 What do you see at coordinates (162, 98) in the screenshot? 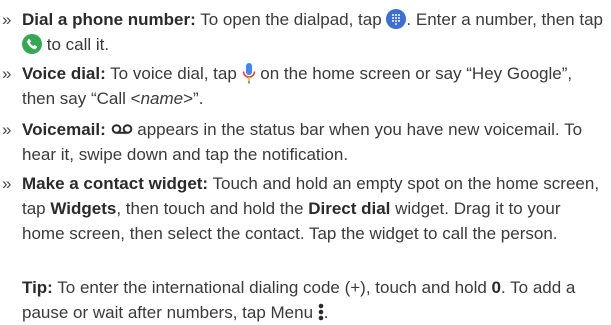
I see `item-placeholder: name` at bounding box center [162, 98].